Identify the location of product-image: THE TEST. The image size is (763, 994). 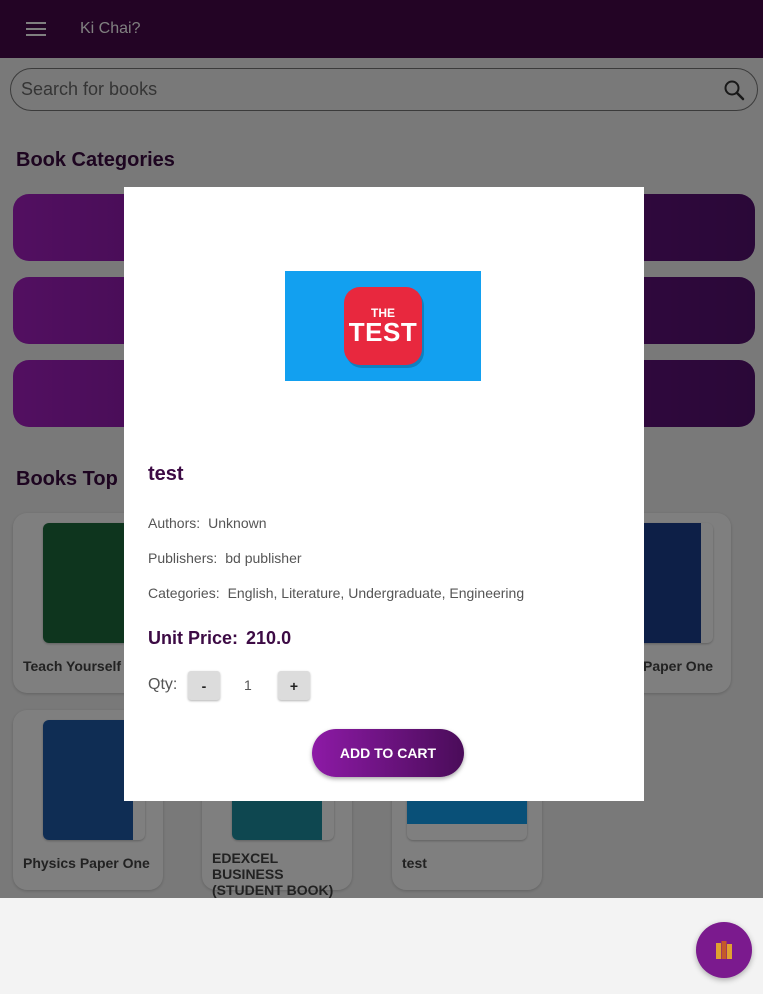
(383, 326).